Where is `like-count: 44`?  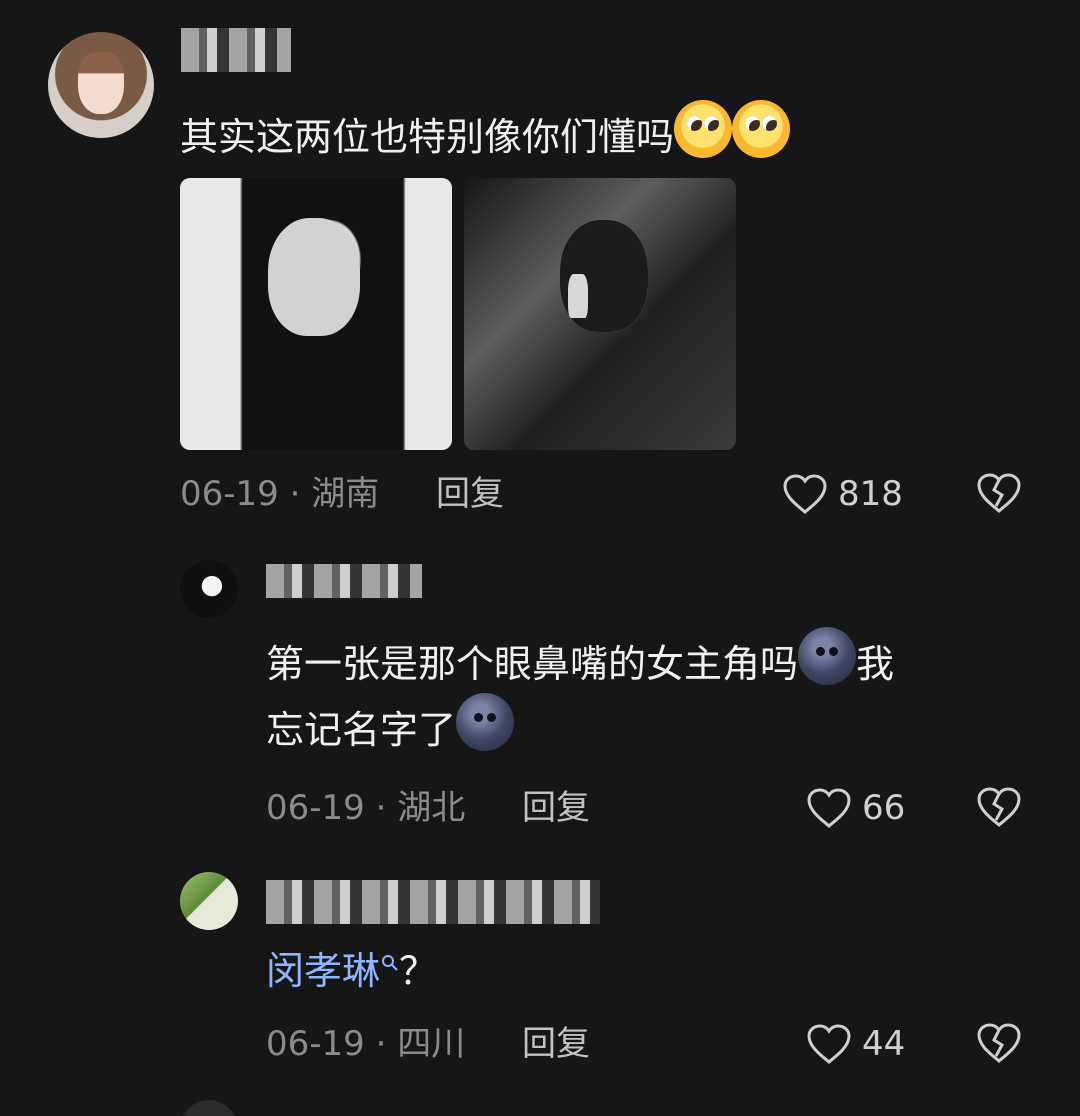
like-count: 44 is located at coordinates (884, 1044).